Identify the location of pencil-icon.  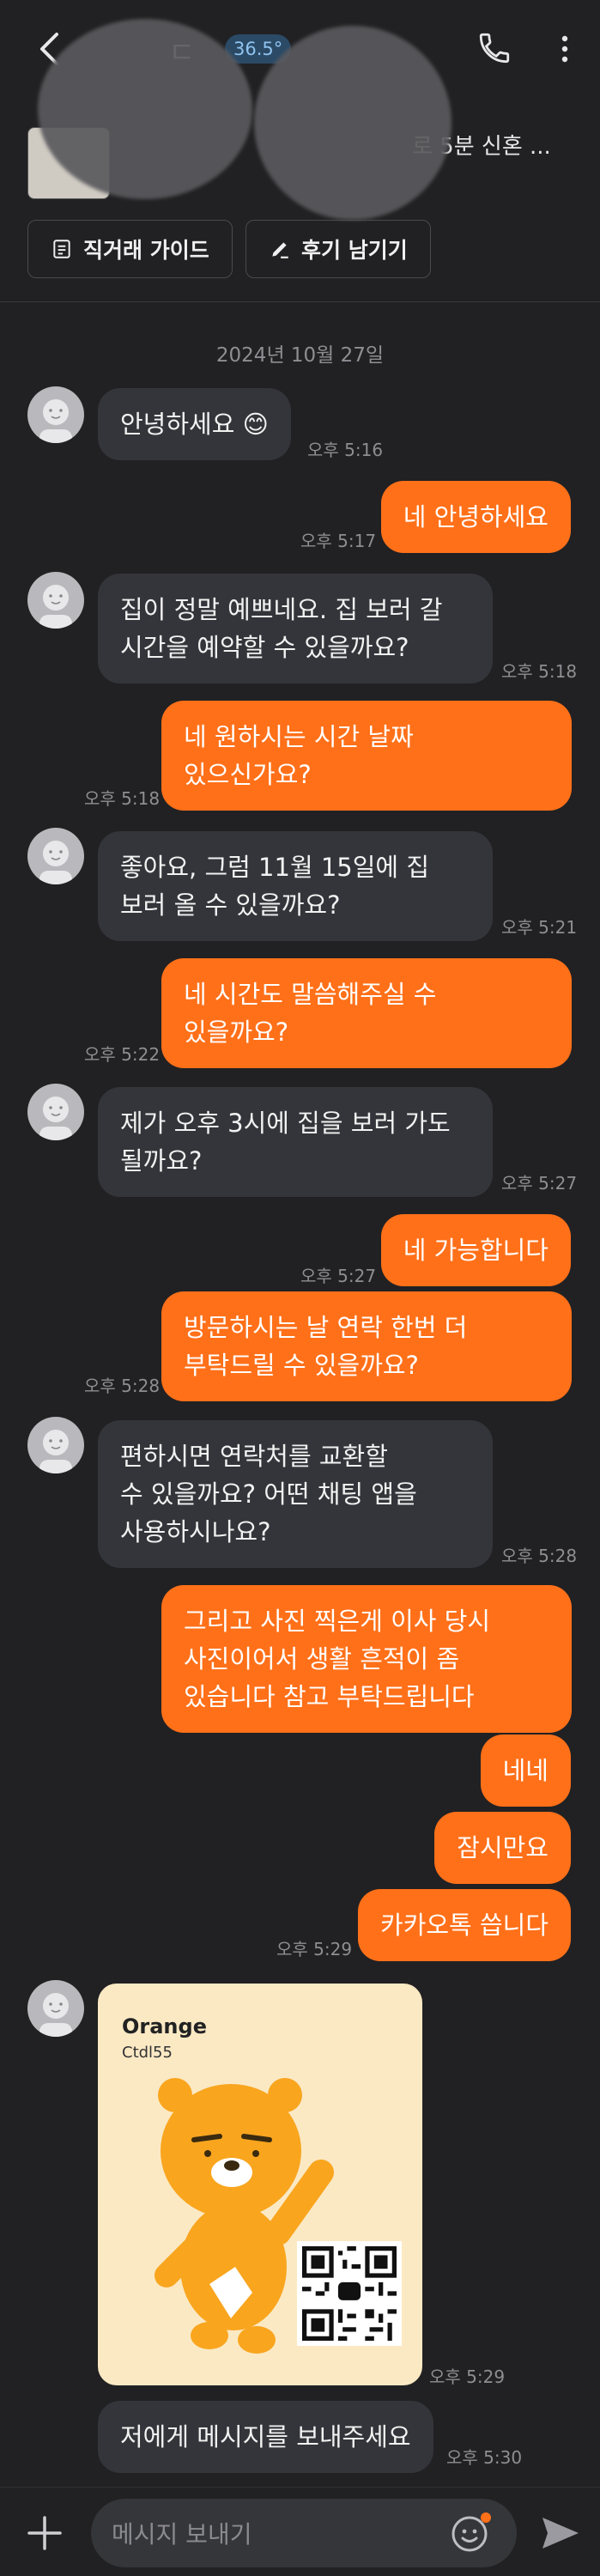
(280, 250).